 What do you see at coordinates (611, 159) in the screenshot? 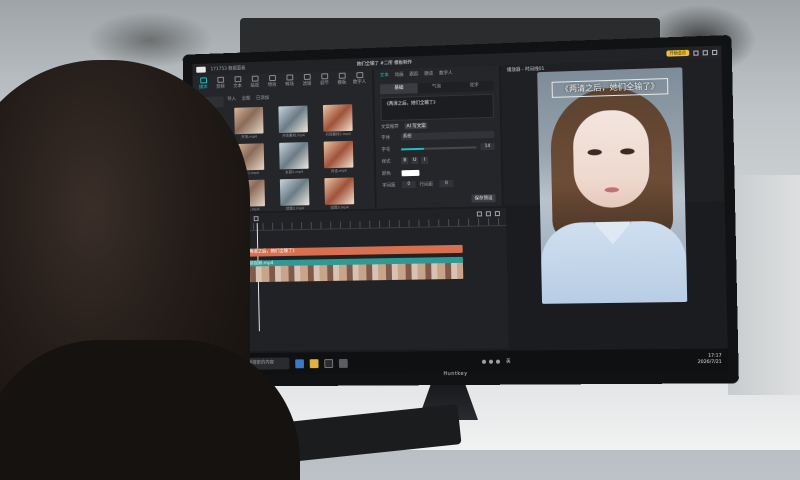
I see `preview-face` at bounding box center [611, 159].